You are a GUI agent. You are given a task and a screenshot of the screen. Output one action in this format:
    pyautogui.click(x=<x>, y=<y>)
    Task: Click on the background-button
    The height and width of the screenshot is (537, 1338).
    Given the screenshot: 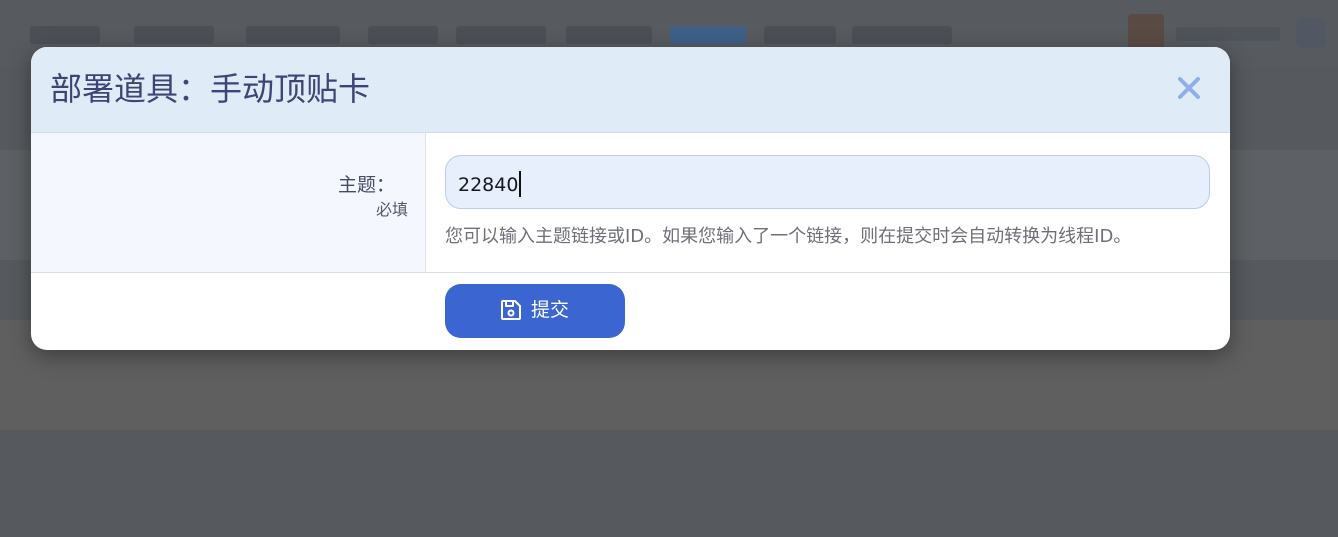 What is the action you would take?
    pyautogui.click(x=1311, y=33)
    